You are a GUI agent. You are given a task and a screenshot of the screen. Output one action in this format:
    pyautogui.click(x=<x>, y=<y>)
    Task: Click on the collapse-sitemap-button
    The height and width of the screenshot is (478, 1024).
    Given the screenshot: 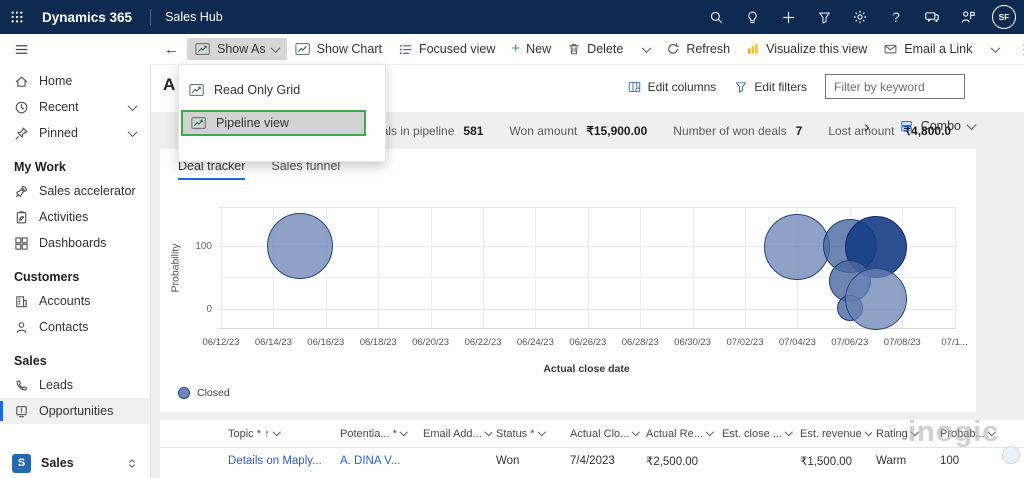 What is the action you would take?
    pyautogui.click(x=75, y=49)
    